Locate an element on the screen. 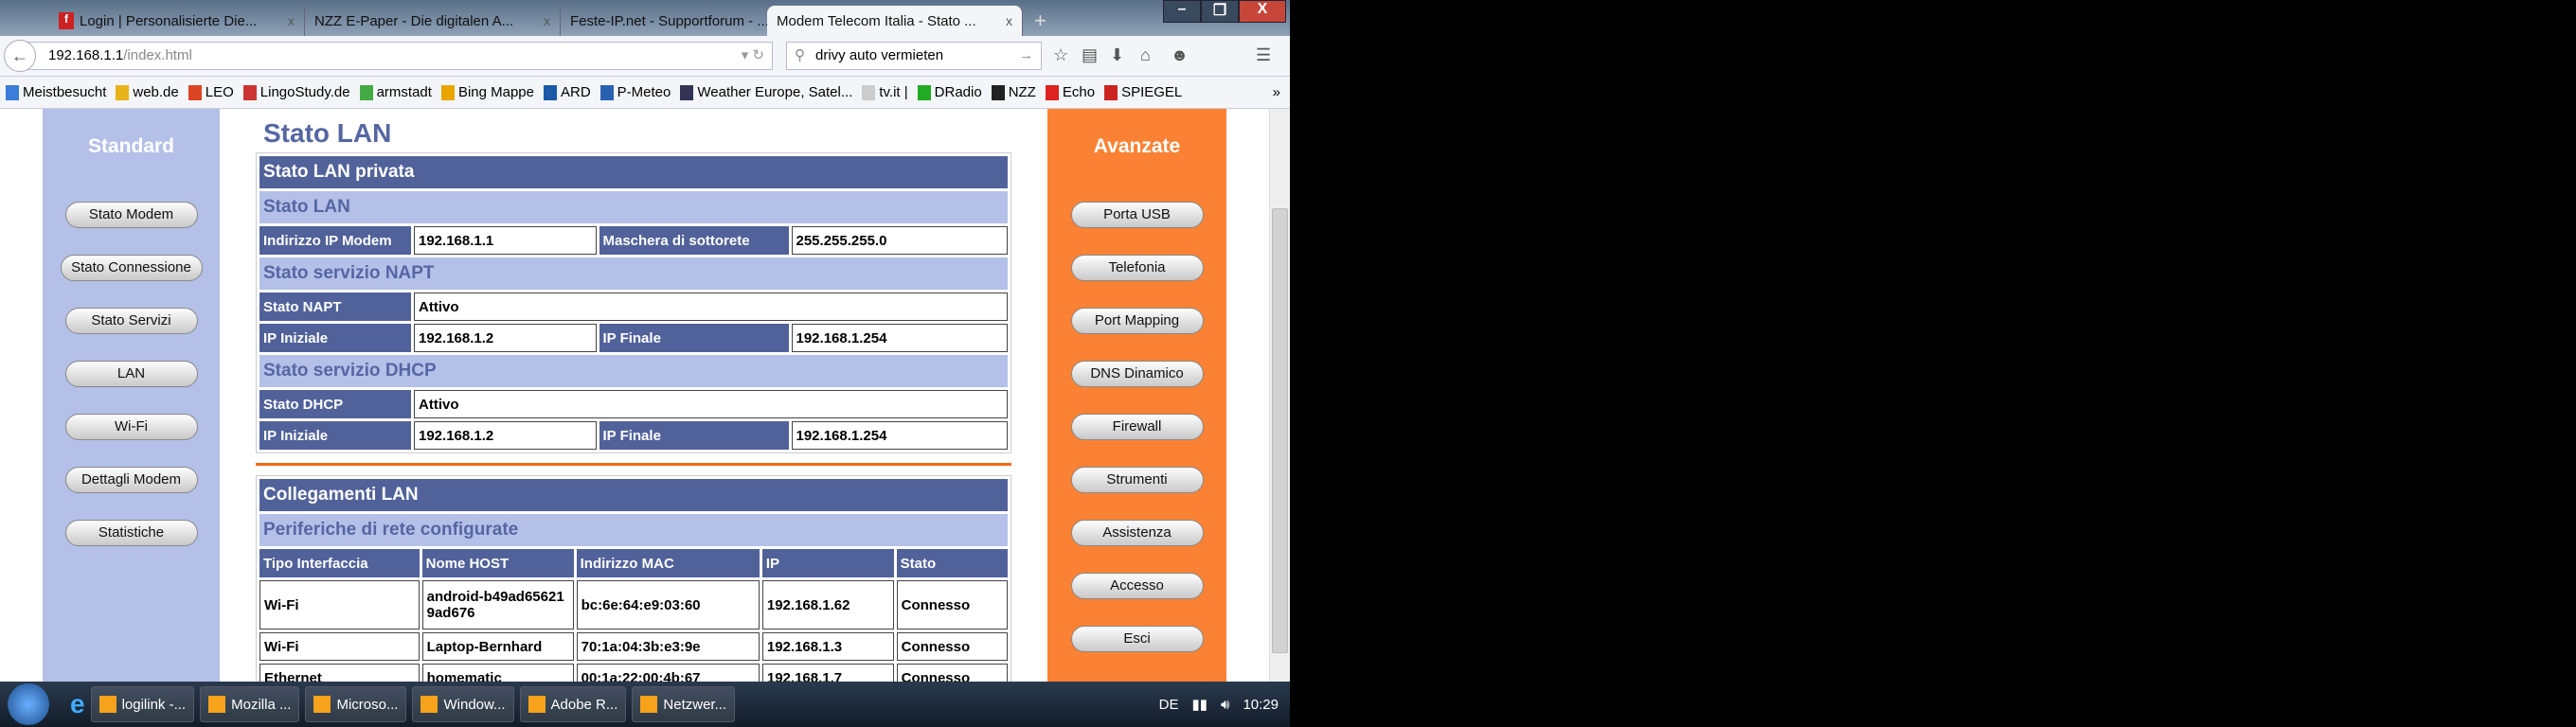 The image size is (2576, 727). close-window-button: X is located at coordinates (1262, 11).